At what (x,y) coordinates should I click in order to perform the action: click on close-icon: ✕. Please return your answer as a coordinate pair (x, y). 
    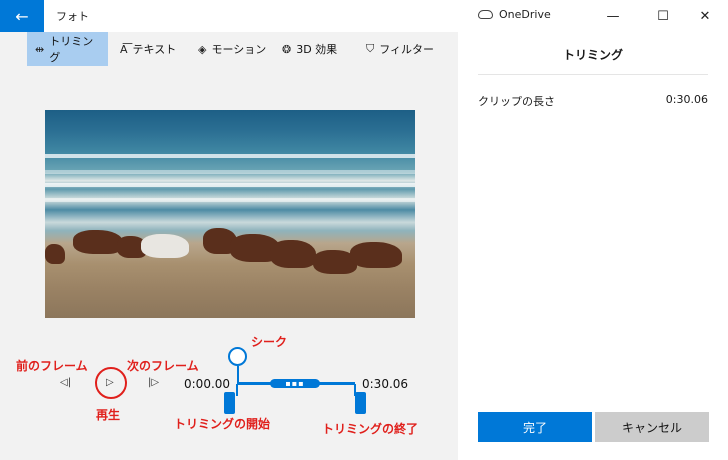
    Looking at the image, I should click on (705, 16).